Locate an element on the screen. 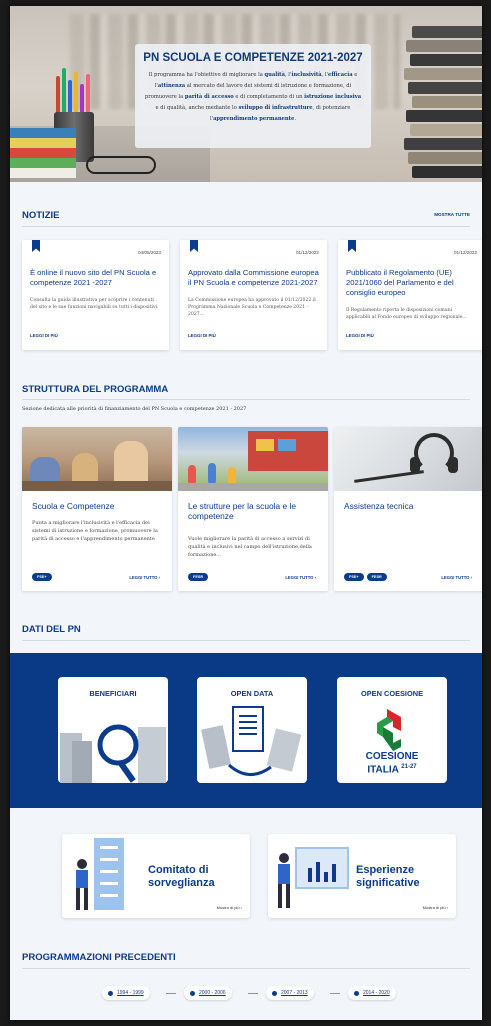  classroom-image is located at coordinates (97, 459).